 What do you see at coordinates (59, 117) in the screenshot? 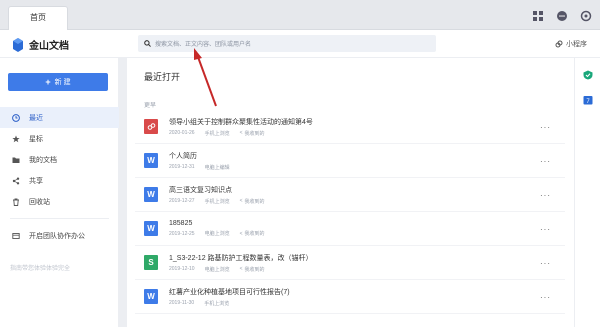
I see `sidebar-item-recent: 最近` at bounding box center [59, 117].